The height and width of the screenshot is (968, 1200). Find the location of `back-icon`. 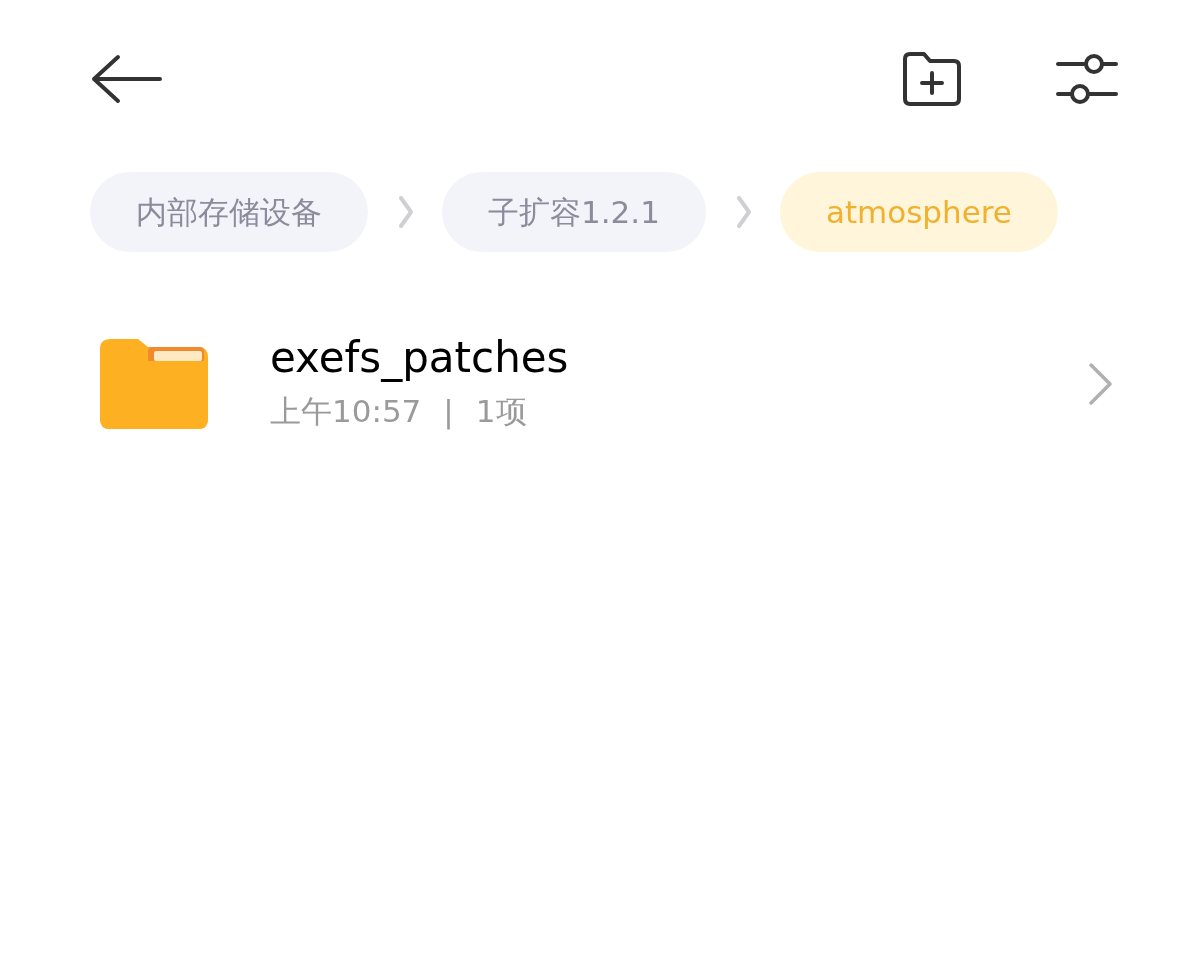

back-icon is located at coordinates (126, 79).